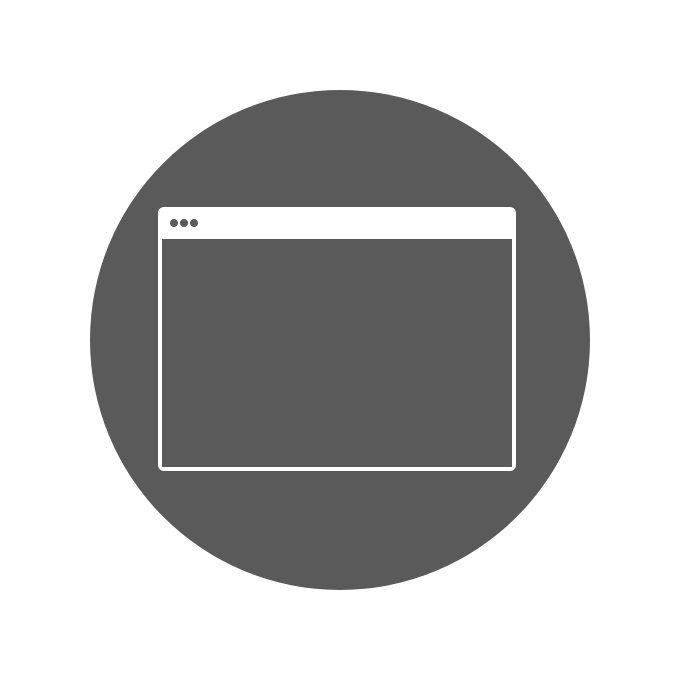 The width and height of the screenshot is (680, 680). Describe the element at coordinates (337, 225) in the screenshot. I see `window-titlebar` at that location.